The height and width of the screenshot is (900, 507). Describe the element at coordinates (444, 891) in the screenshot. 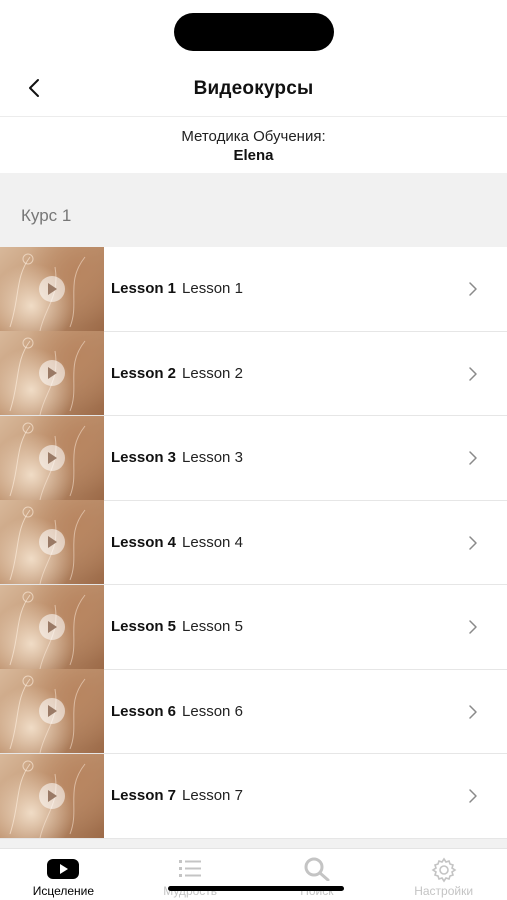

I see `tab-label: Настройки` at that location.